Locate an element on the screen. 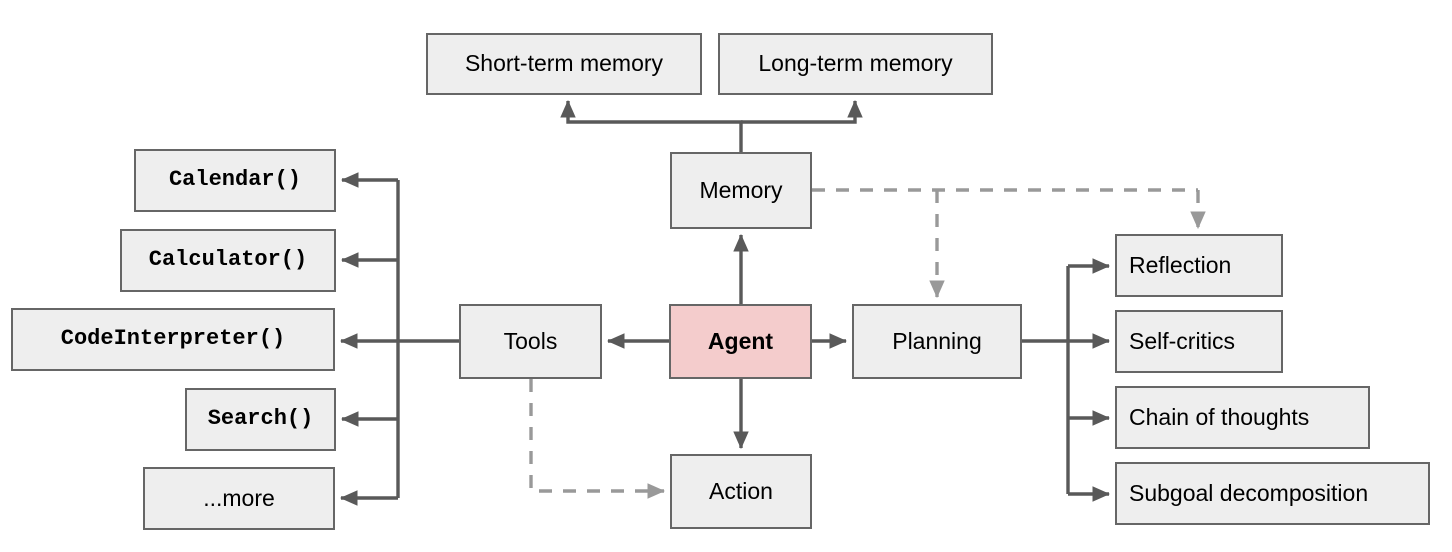 The height and width of the screenshot is (552, 1452). node-label: Short-term memory is located at coordinates (564, 63).